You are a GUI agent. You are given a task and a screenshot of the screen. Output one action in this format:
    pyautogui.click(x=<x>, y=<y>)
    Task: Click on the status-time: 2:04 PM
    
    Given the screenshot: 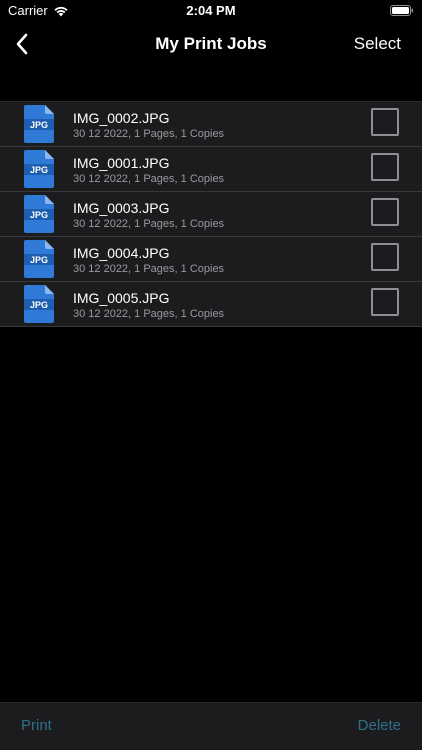 What is the action you would take?
    pyautogui.click(x=211, y=10)
    